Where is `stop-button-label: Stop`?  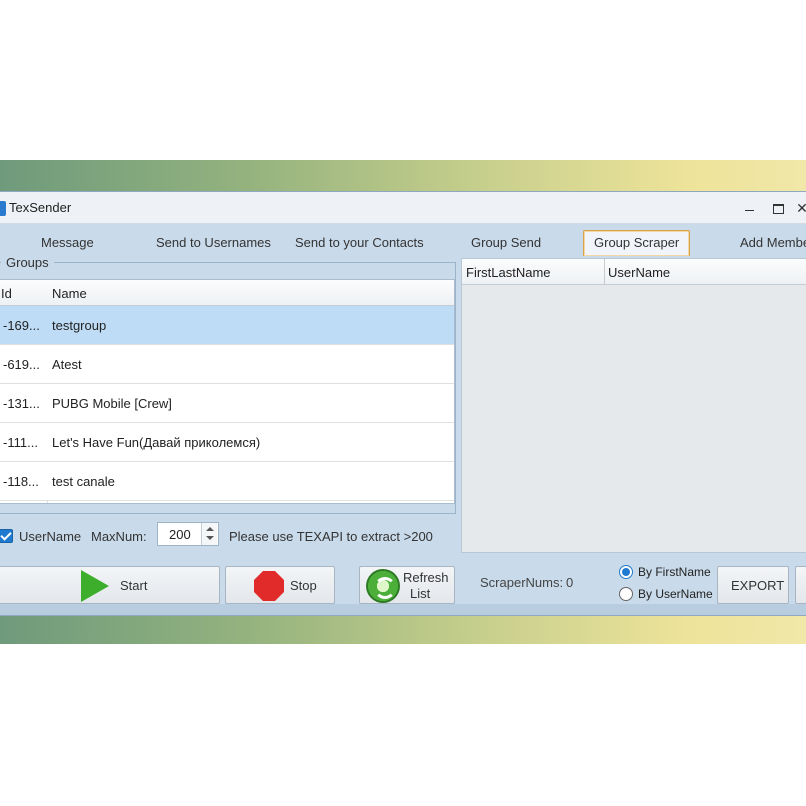 stop-button-label: Stop is located at coordinates (303, 585).